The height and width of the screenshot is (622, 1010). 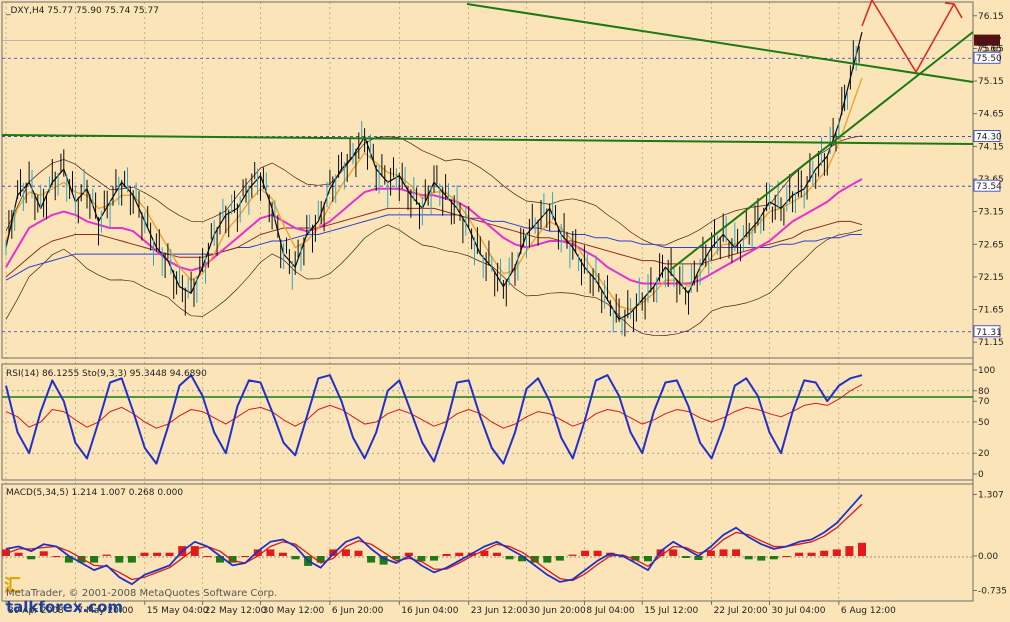 What do you see at coordinates (358, 611) in the screenshot?
I see `x-tick-label-5: 6 Jun 20:00` at bounding box center [358, 611].